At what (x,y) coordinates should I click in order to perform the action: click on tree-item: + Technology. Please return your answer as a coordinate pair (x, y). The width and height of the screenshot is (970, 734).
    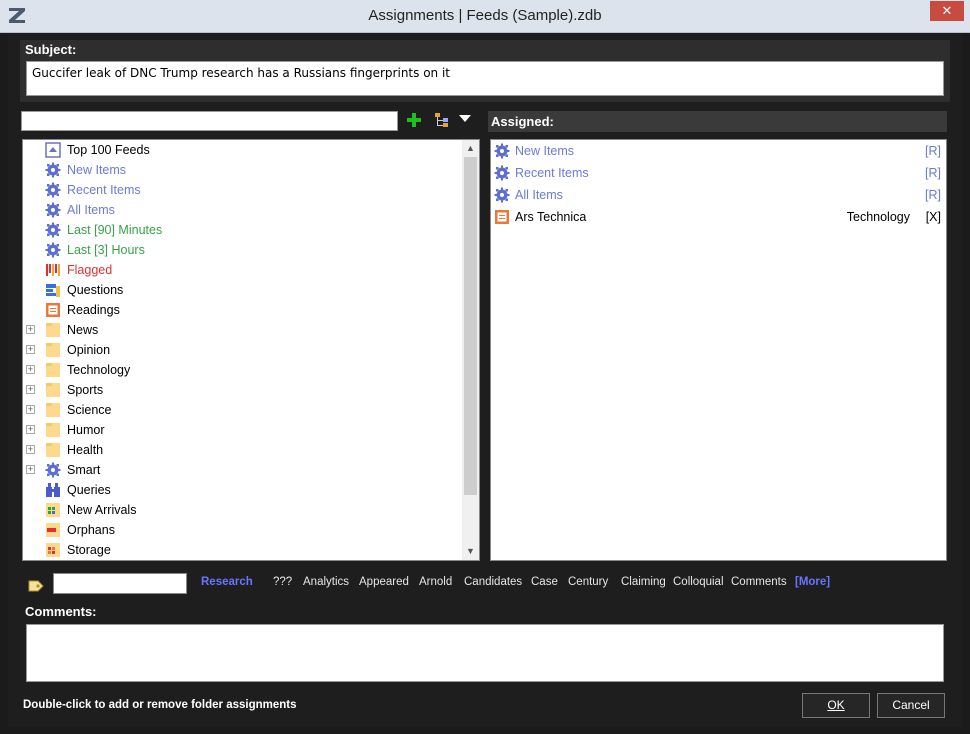
    Looking at the image, I should click on (243, 370).